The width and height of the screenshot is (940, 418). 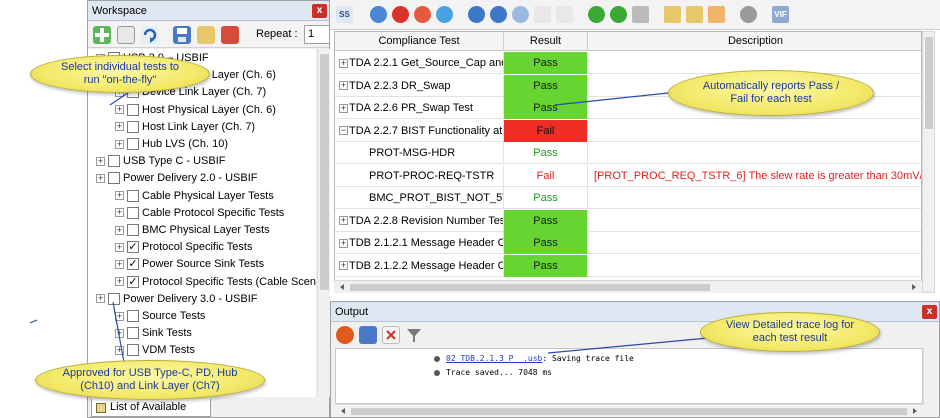 What do you see at coordinates (640, 14) in the screenshot?
I see `funnel-icon` at bounding box center [640, 14].